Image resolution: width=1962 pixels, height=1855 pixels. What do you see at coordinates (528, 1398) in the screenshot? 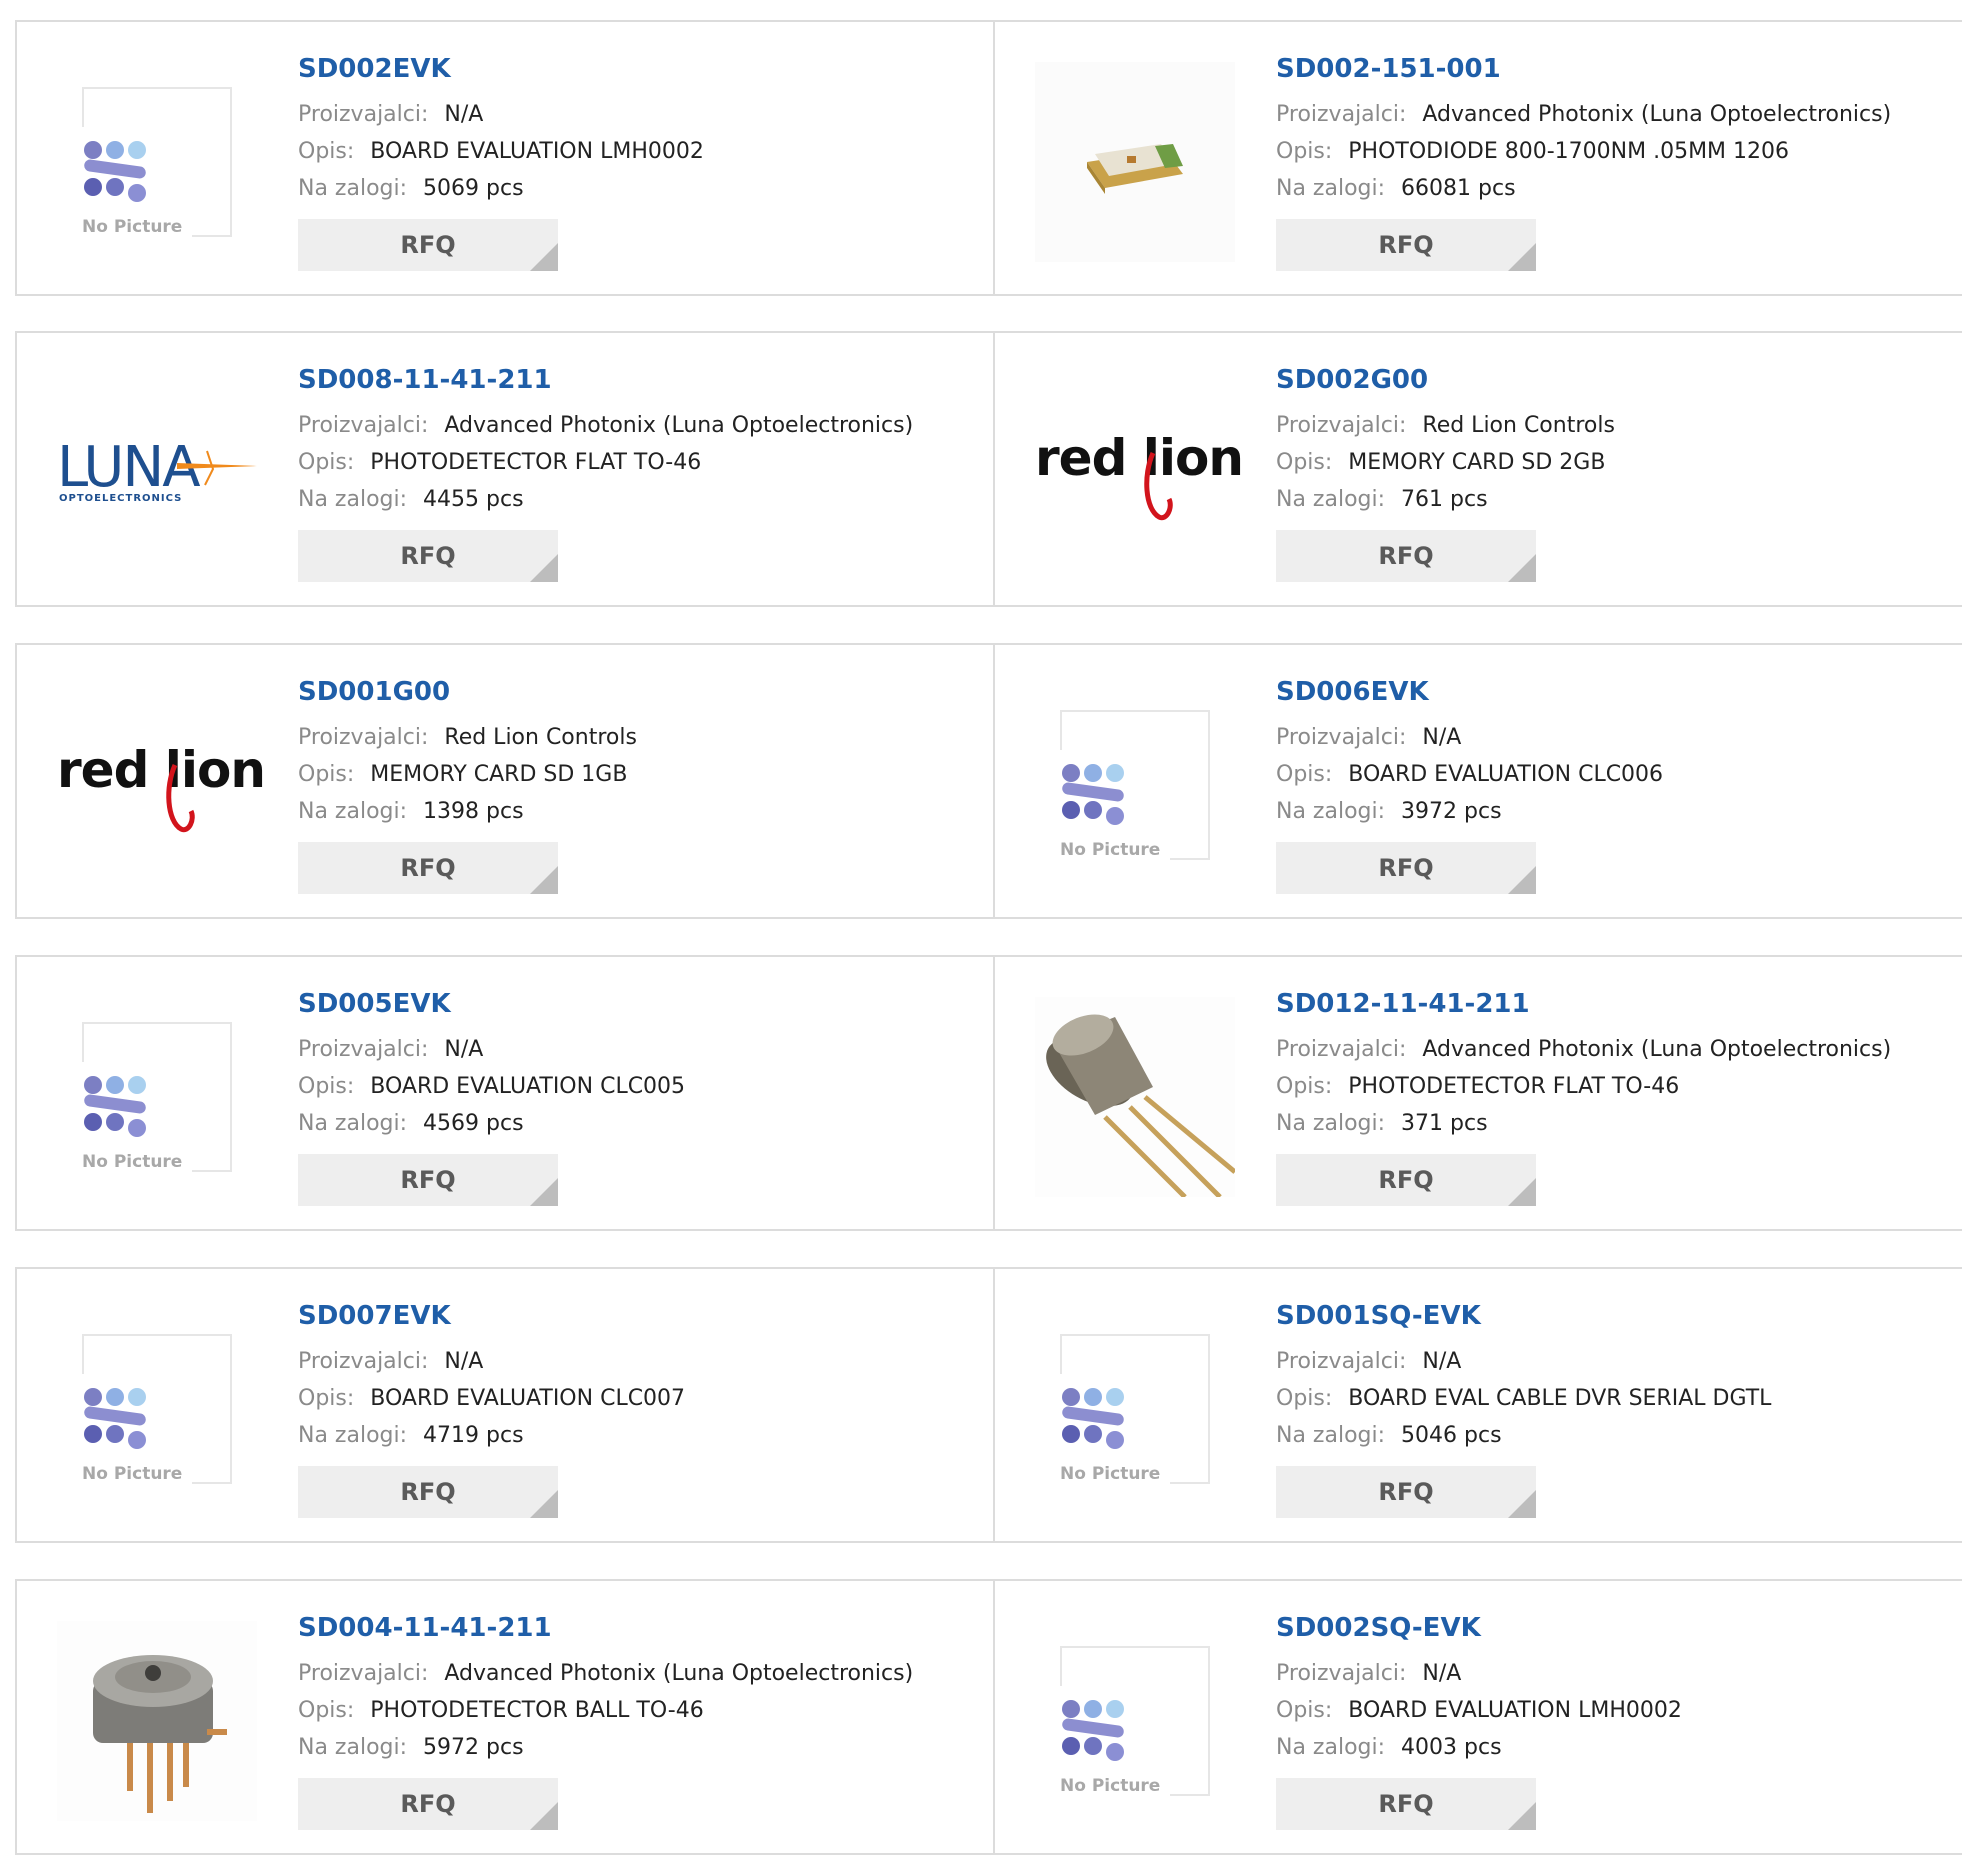
I see `description-value: BOARD EVALUATION CLC007` at bounding box center [528, 1398].